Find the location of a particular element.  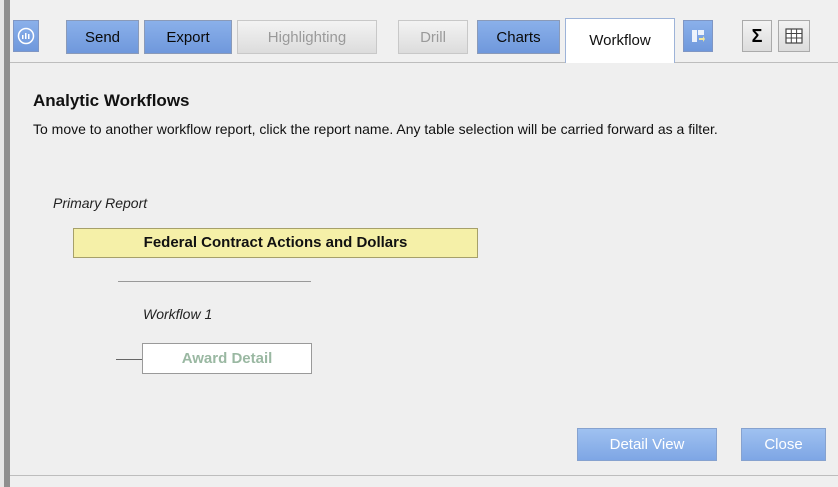

primary-report-label: Primary Report is located at coordinates (100, 203).